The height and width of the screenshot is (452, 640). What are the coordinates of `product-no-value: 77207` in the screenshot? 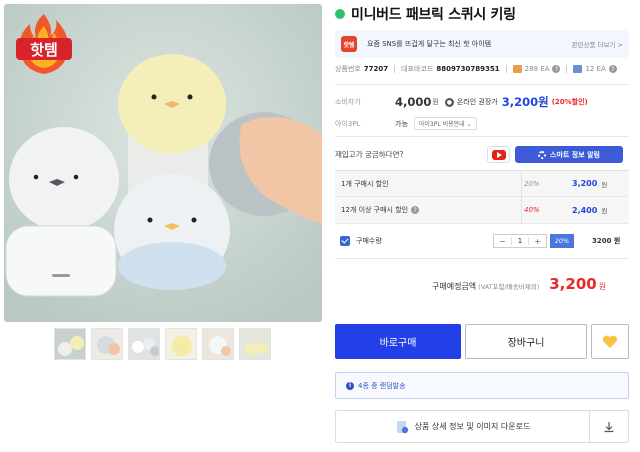 It's located at (376, 69).